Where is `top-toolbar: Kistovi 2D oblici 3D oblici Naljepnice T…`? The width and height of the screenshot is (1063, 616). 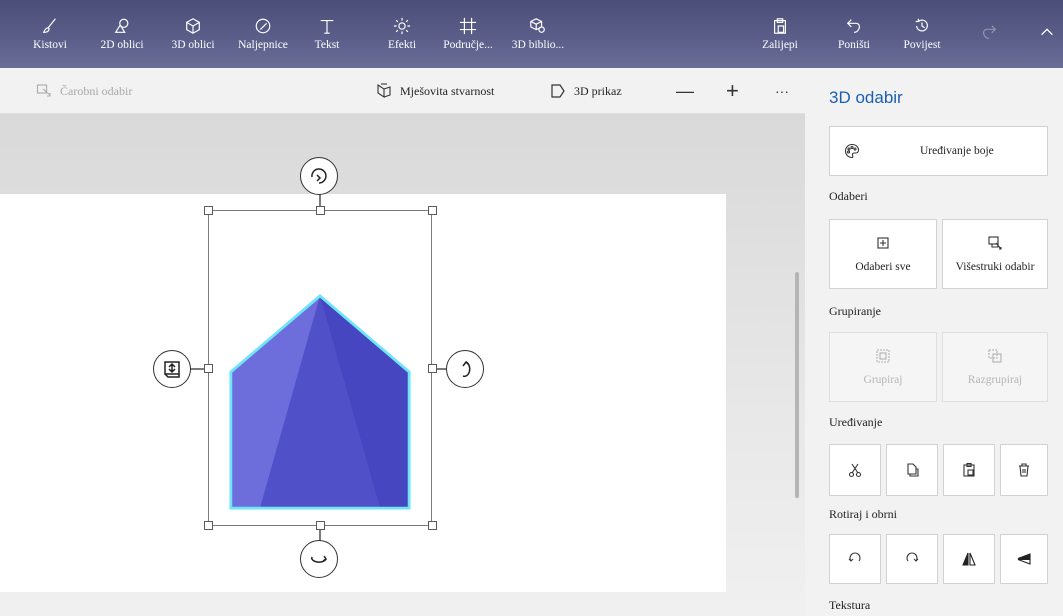 top-toolbar: Kistovi 2D oblici 3D oblici Naljepnice T… is located at coordinates (531, 34).